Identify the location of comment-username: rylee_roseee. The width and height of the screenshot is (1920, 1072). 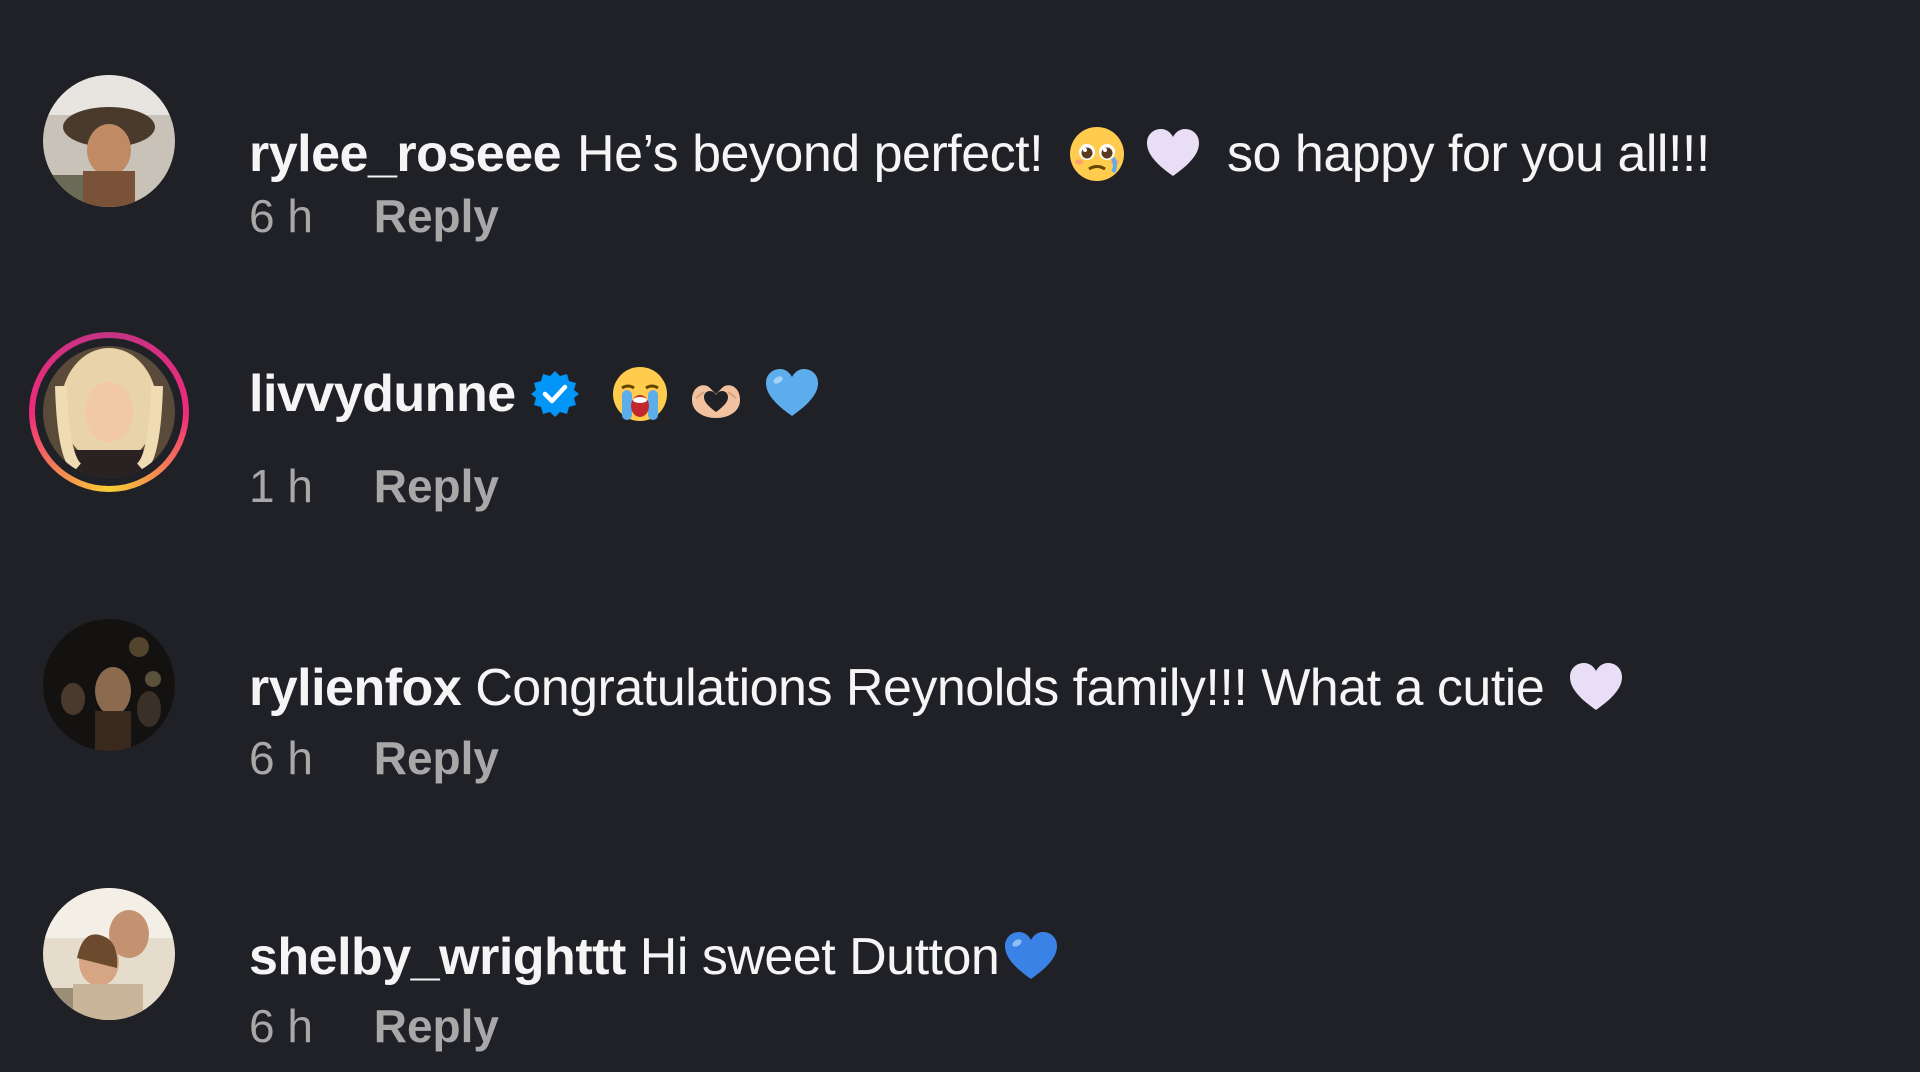
(405, 154).